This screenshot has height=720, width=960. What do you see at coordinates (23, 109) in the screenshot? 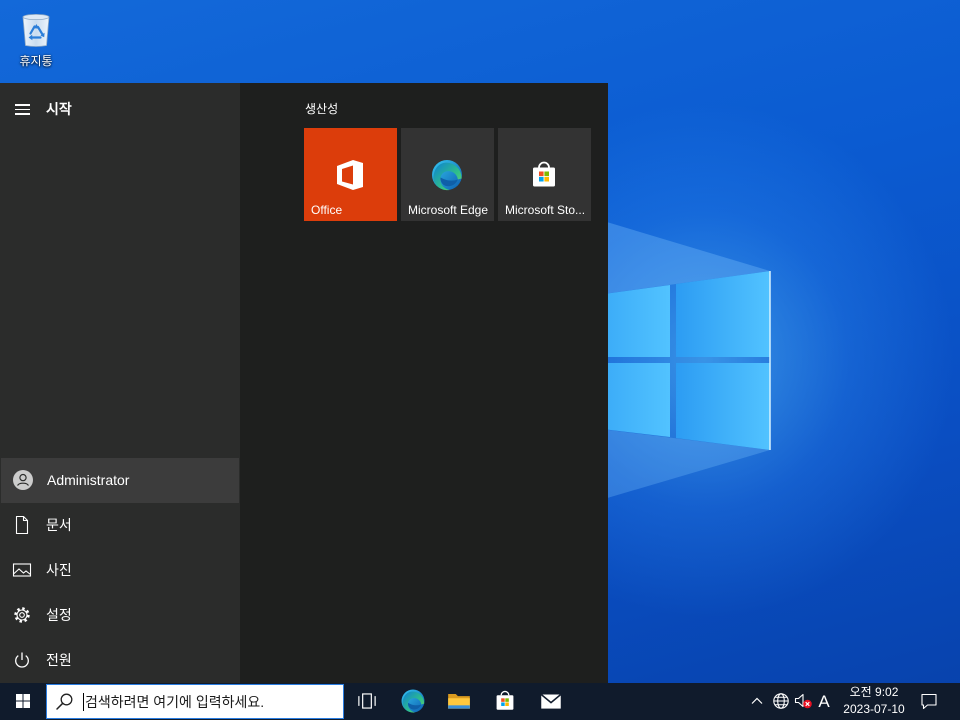
I see `hamburger-menu-icon` at bounding box center [23, 109].